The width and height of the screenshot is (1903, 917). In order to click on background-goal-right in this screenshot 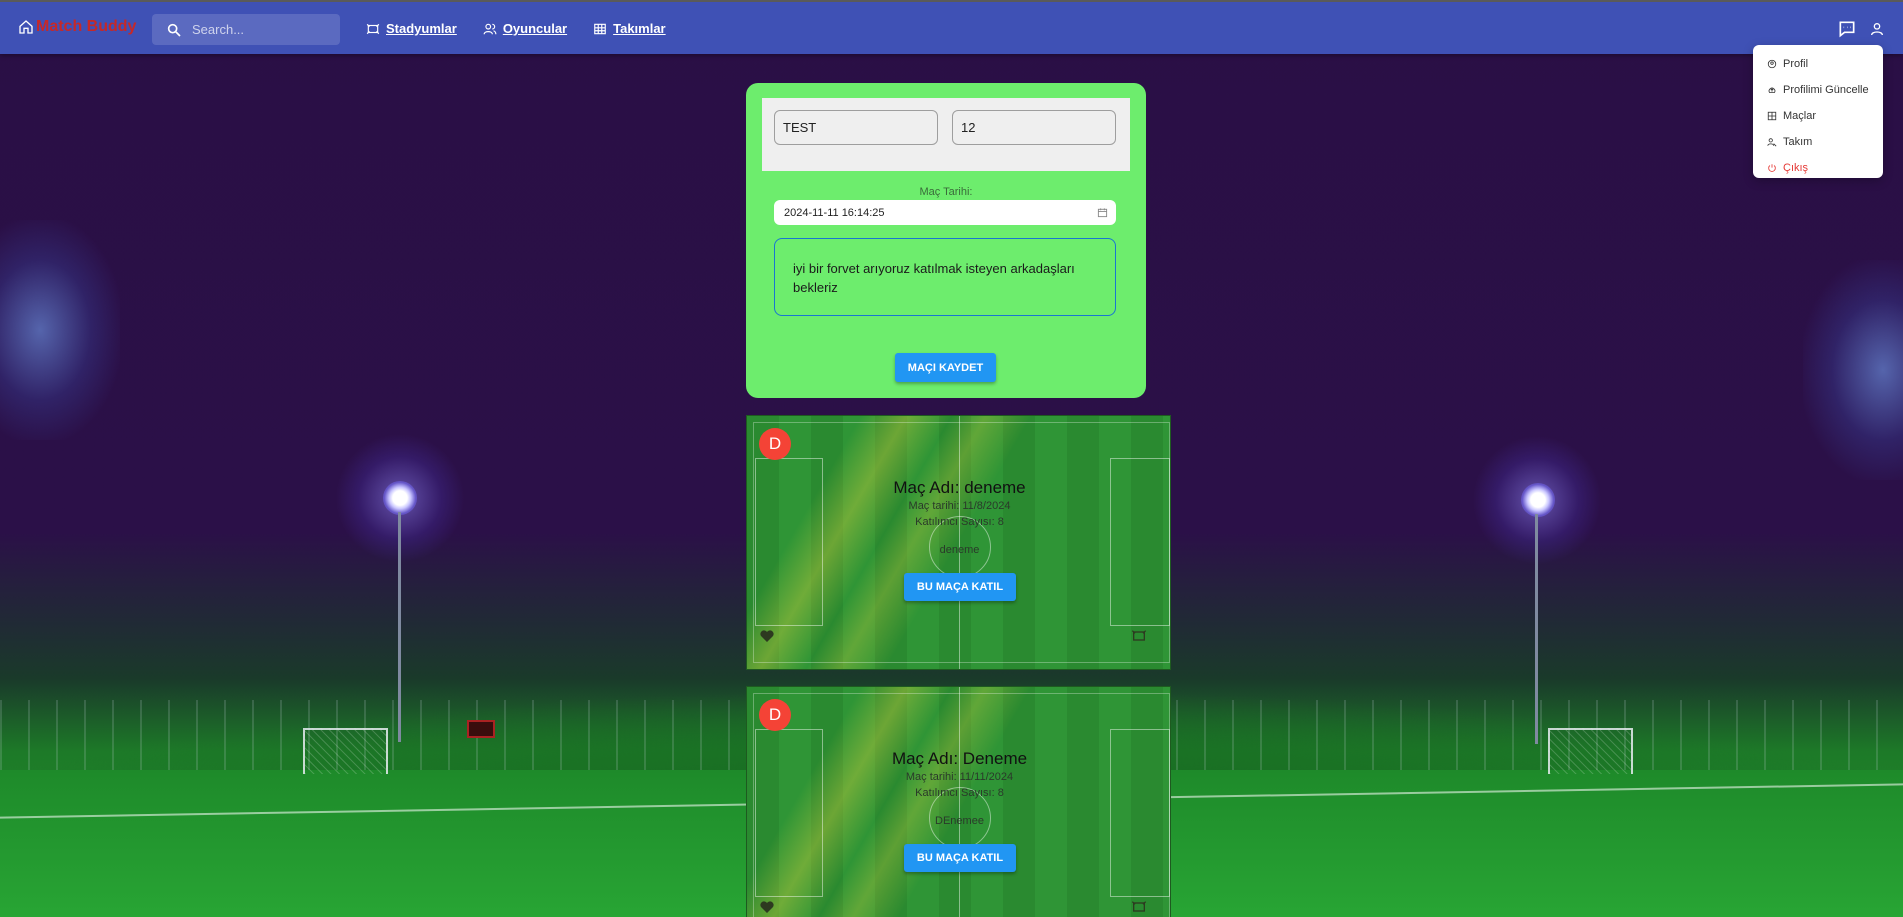, I will do `click(1590, 751)`.